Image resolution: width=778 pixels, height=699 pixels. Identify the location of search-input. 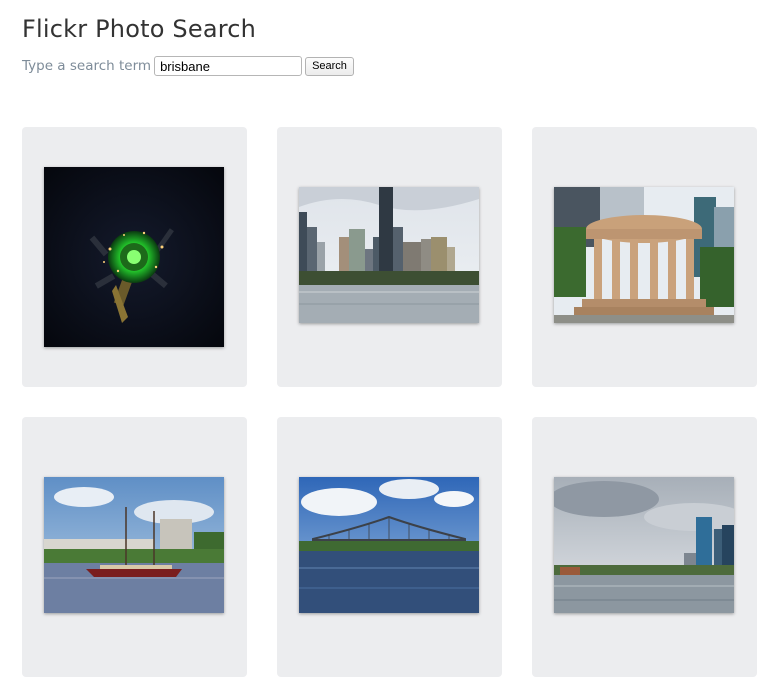
(228, 66).